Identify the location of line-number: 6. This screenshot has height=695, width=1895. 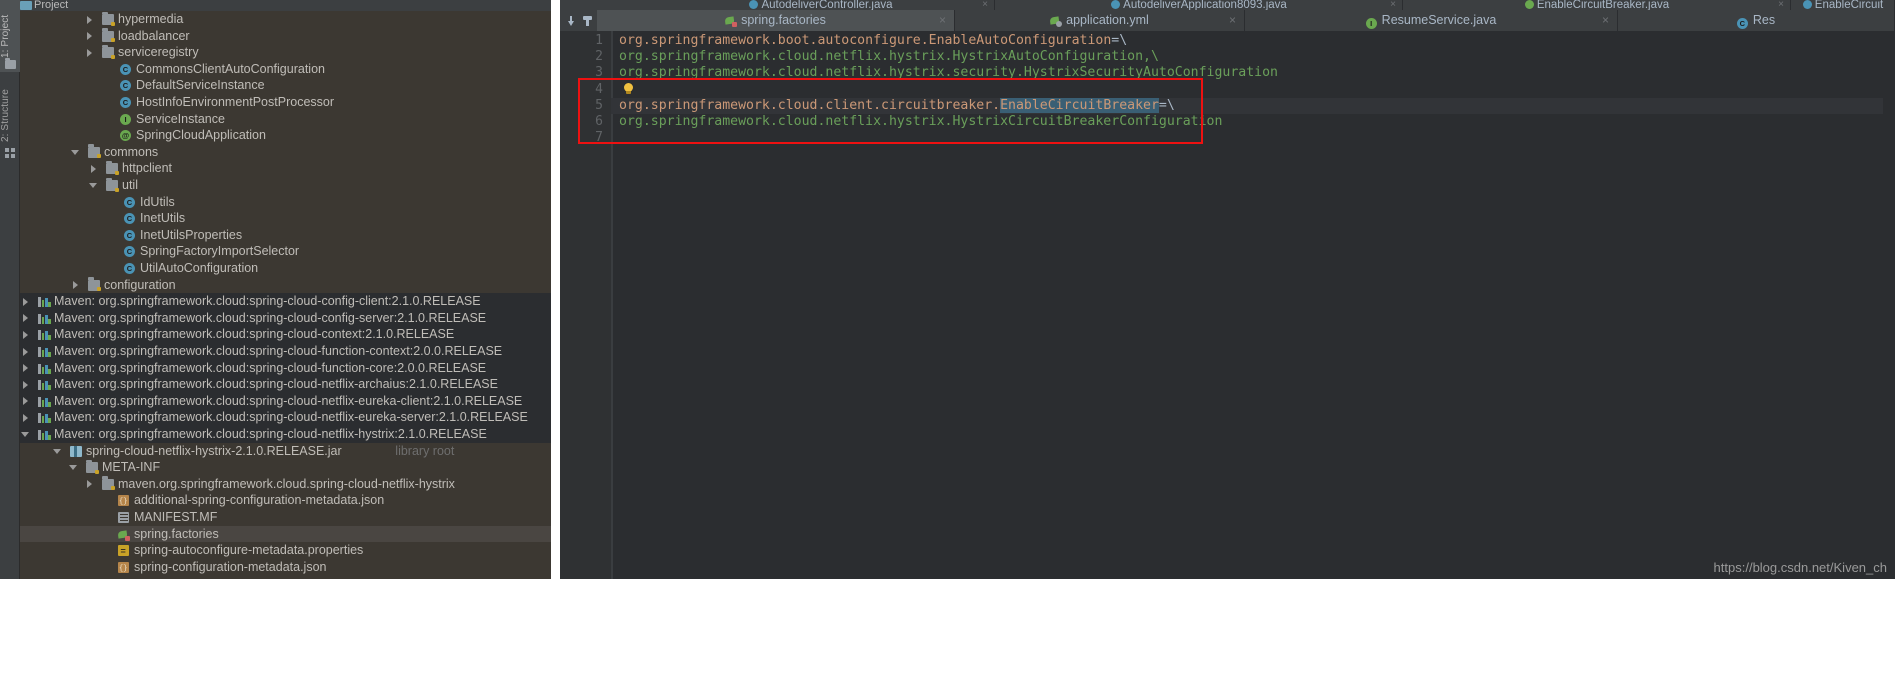
(599, 121).